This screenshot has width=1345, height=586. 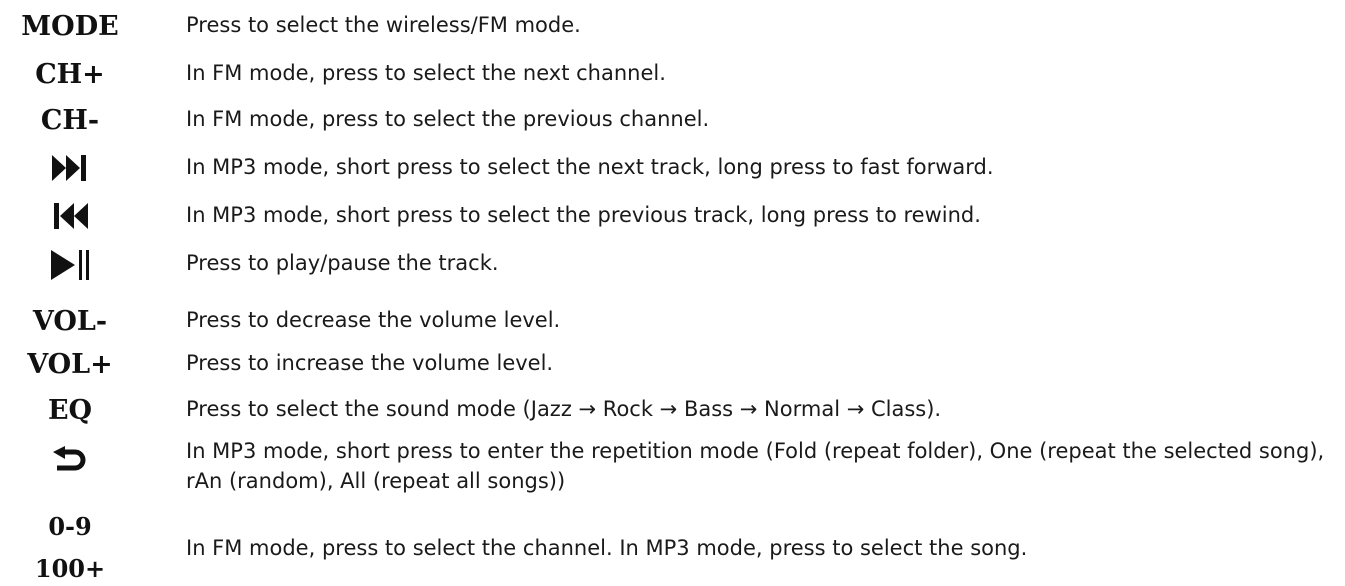 I want to click on row-description: Press to decrease the volume level., so click(x=373, y=320).